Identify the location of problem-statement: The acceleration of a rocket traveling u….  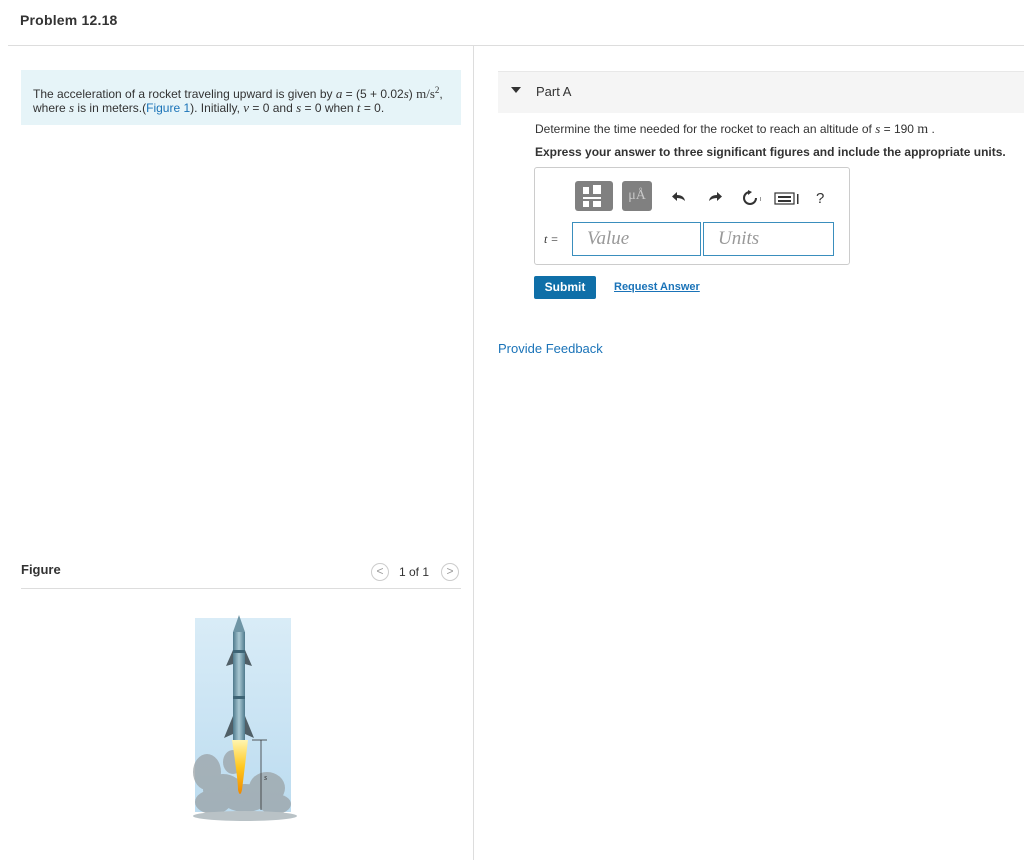
(241, 97).